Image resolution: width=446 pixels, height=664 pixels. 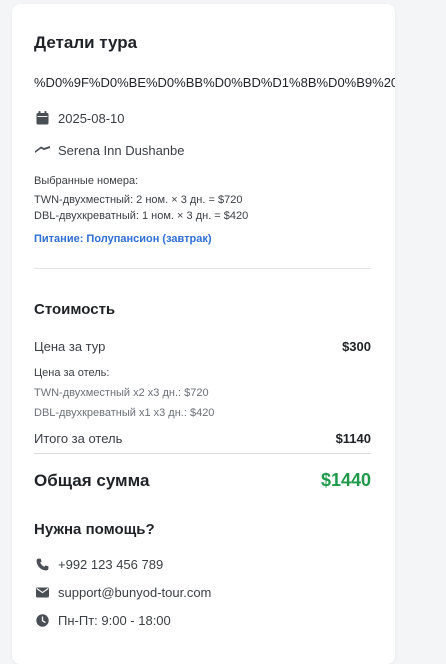 What do you see at coordinates (114, 620) in the screenshot?
I see `help-hours: Пн-Пт: 9:00 - 18:00` at bounding box center [114, 620].